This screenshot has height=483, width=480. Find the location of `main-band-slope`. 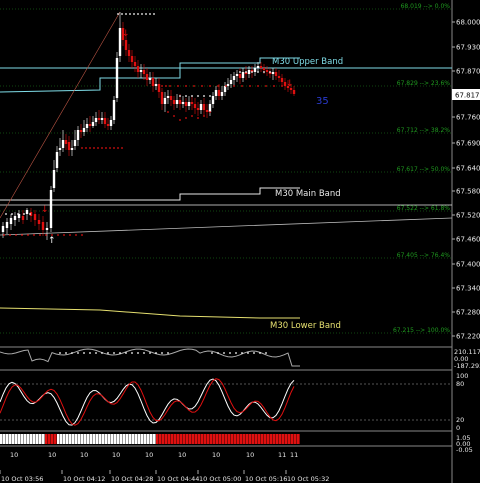

main-band-slope is located at coordinates (226, 226).